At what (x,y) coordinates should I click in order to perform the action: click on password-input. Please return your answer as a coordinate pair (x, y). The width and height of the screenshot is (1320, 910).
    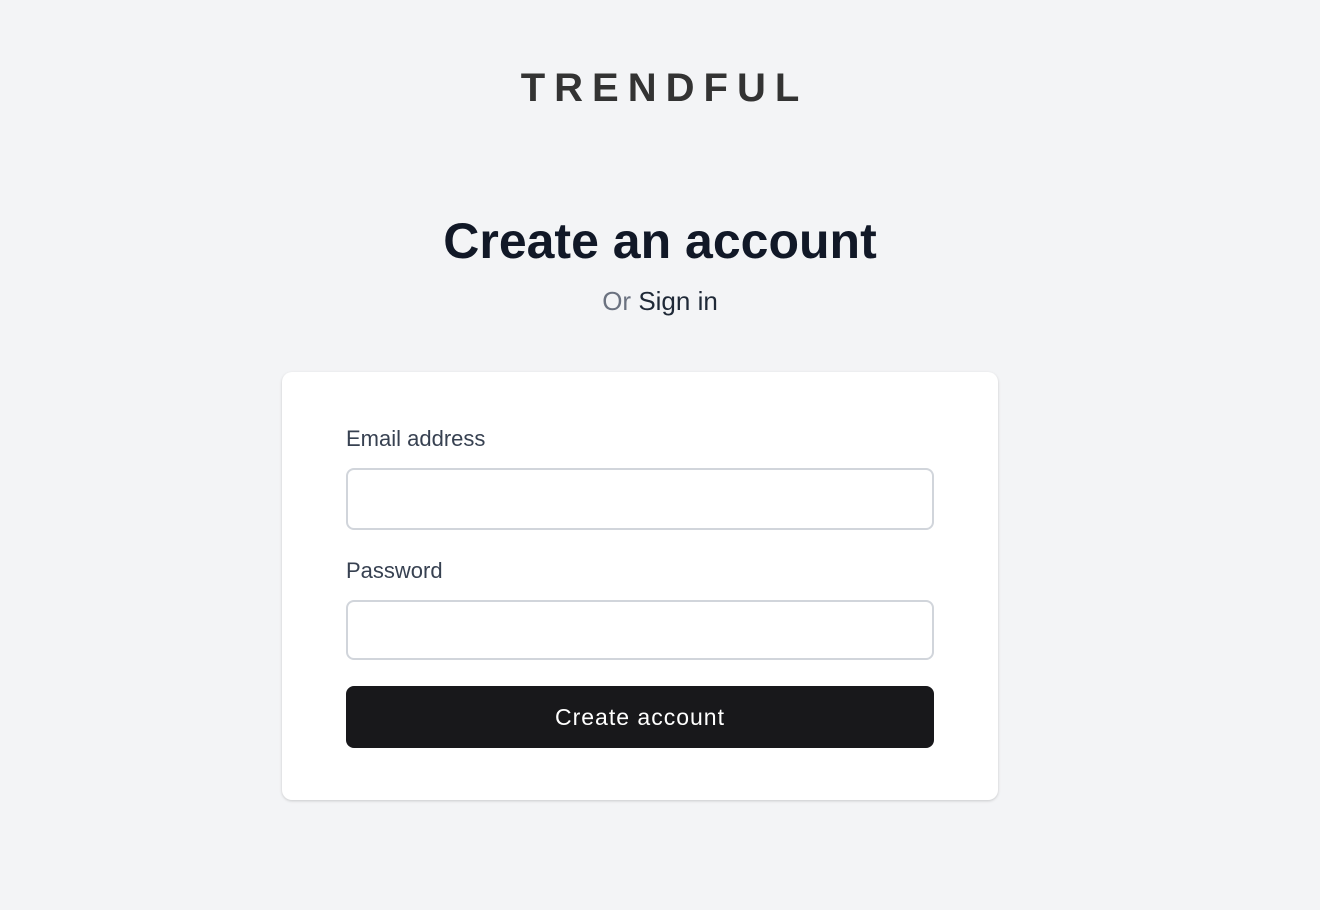
    Looking at the image, I should click on (640, 630).